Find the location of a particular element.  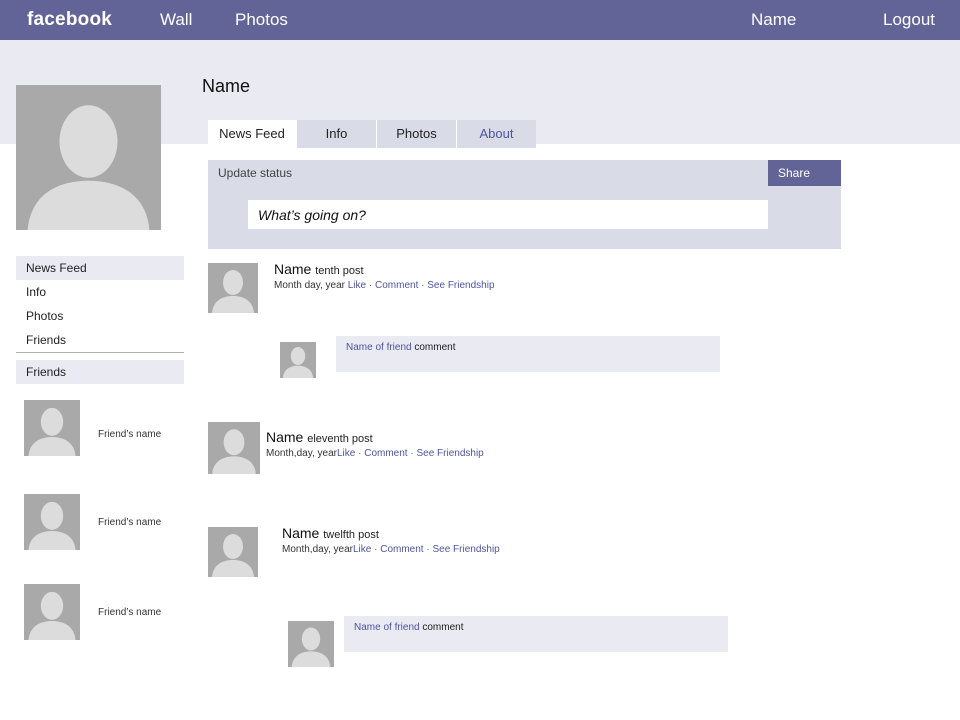

profile-name: Name is located at coordinates (226, 86).